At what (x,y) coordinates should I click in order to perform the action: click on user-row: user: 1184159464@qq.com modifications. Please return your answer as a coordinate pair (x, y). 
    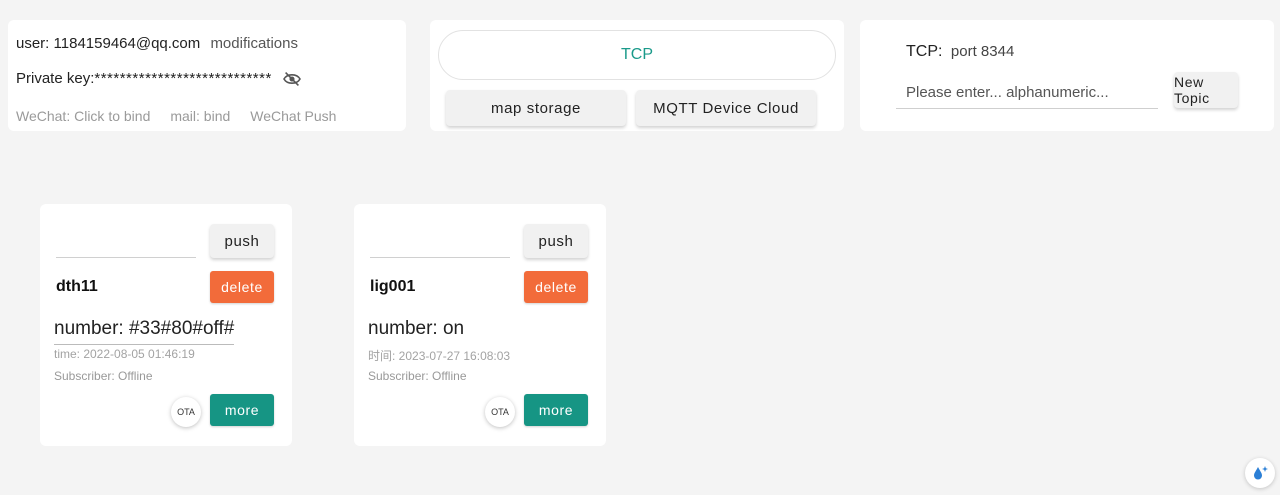
    Looking at the image, I should click on (157, 43).